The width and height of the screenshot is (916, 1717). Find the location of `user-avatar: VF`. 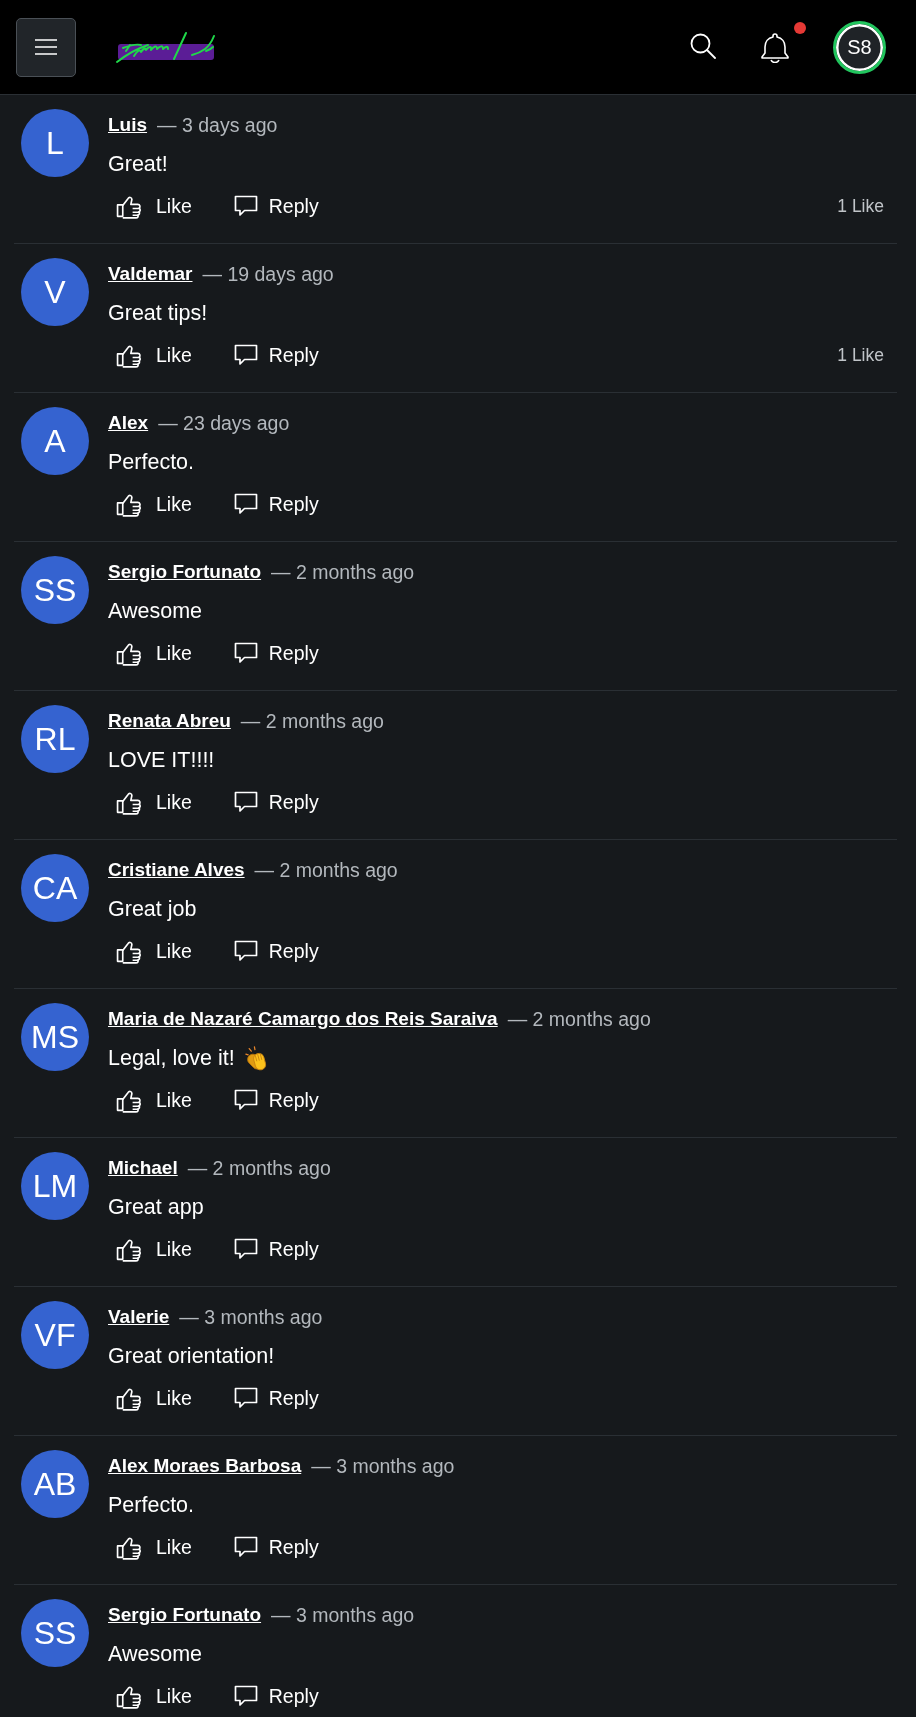

user-avatar: VF is located at coordinates (55, 1335).